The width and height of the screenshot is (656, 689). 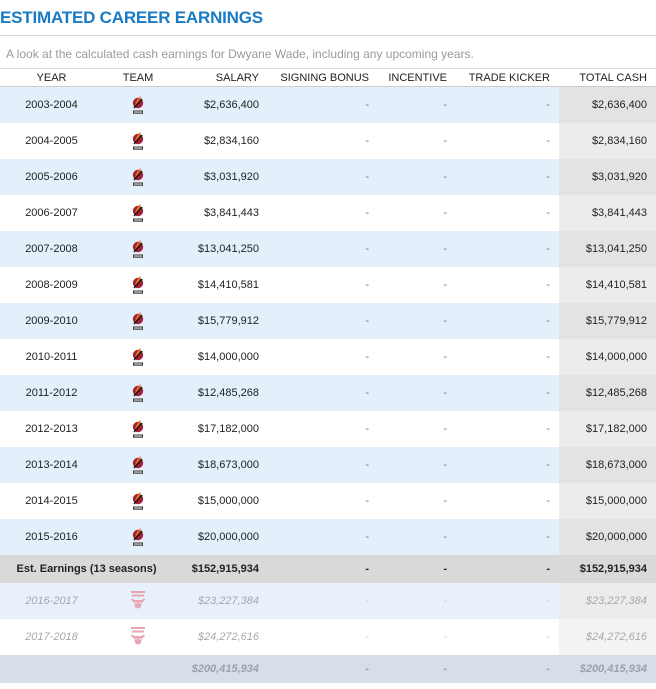 I want to click on table-row: 2012-2013 $17,182,000- - - $17,182,000, so click(x=328, y=429).